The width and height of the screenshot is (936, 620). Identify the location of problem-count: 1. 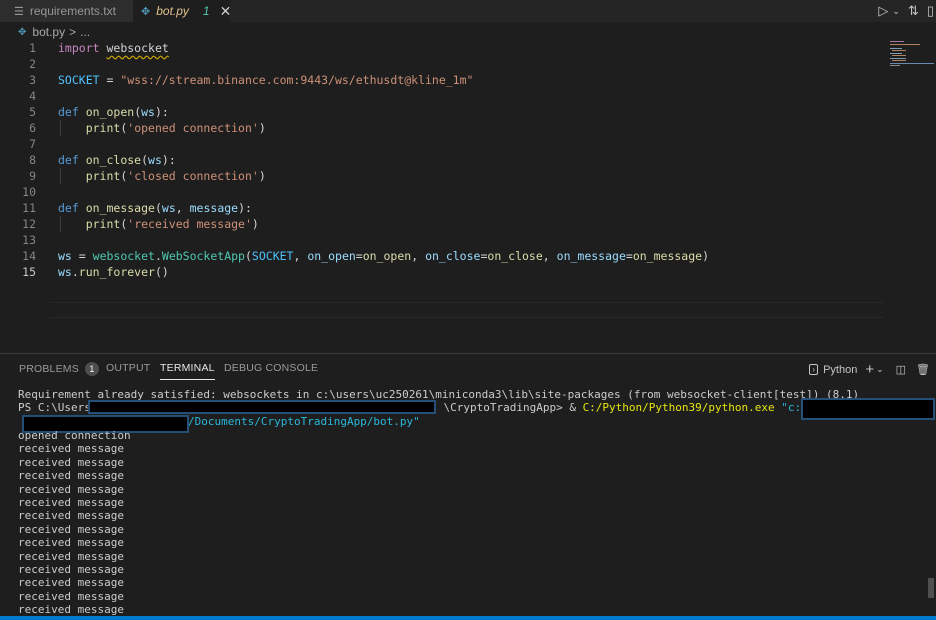
(206, 11).